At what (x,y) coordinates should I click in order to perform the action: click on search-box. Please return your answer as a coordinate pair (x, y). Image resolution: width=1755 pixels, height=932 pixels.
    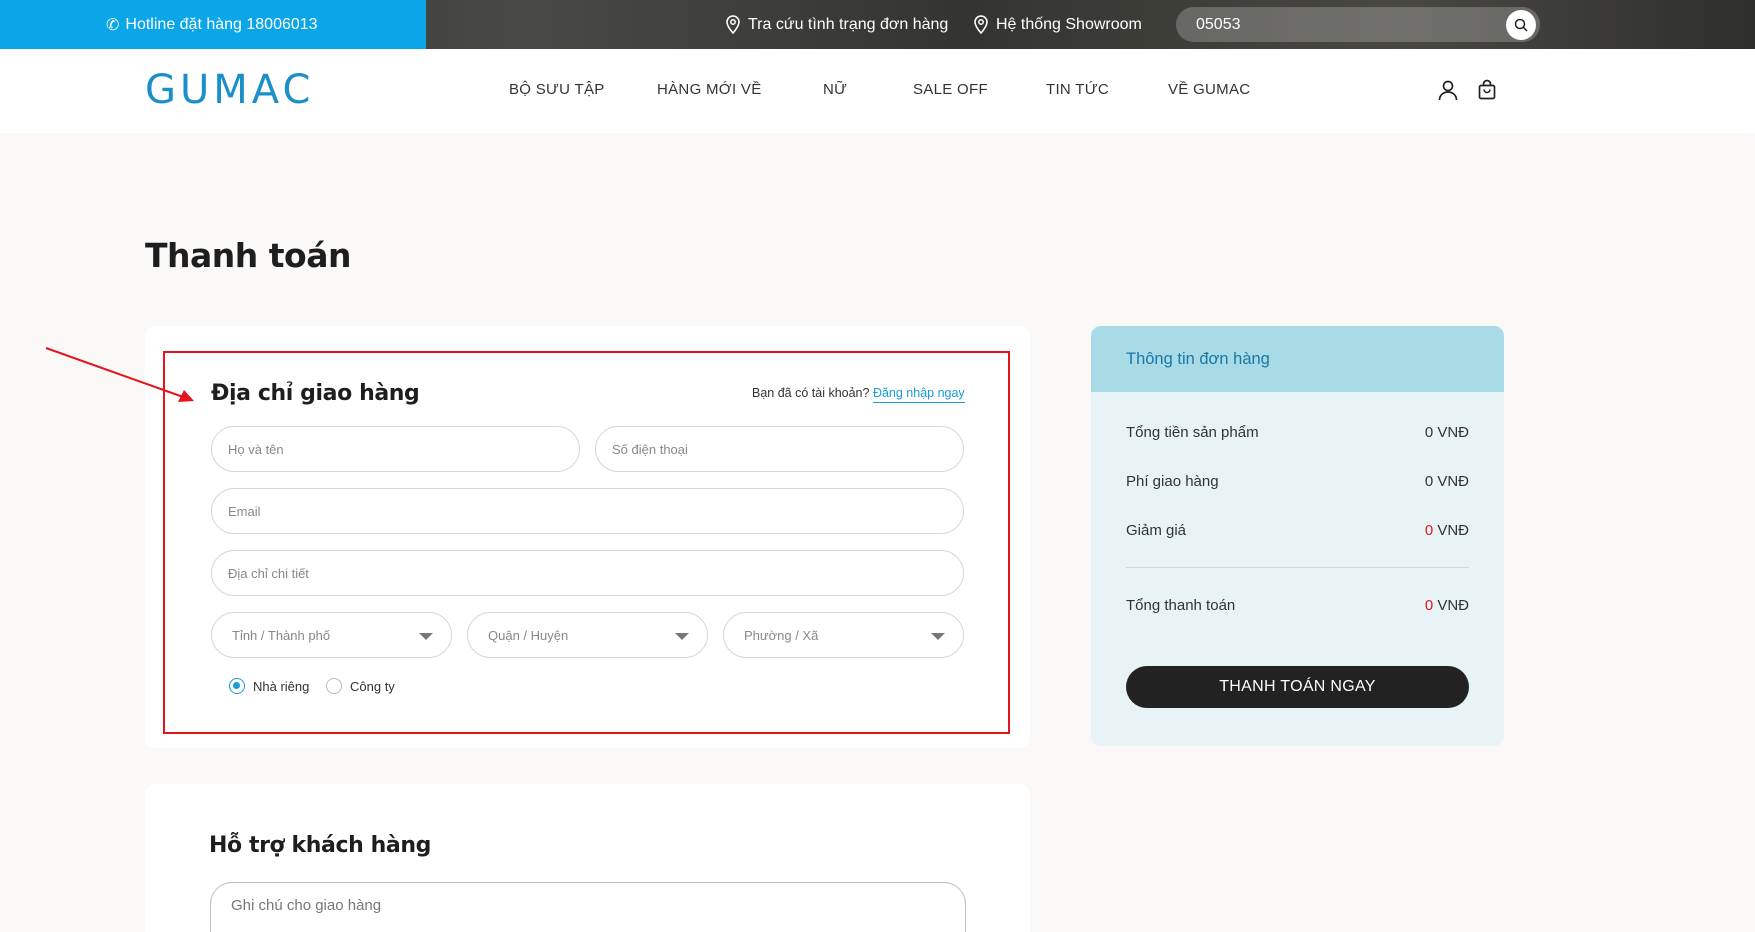
    Looking at the image, I should click on (1358, 24).